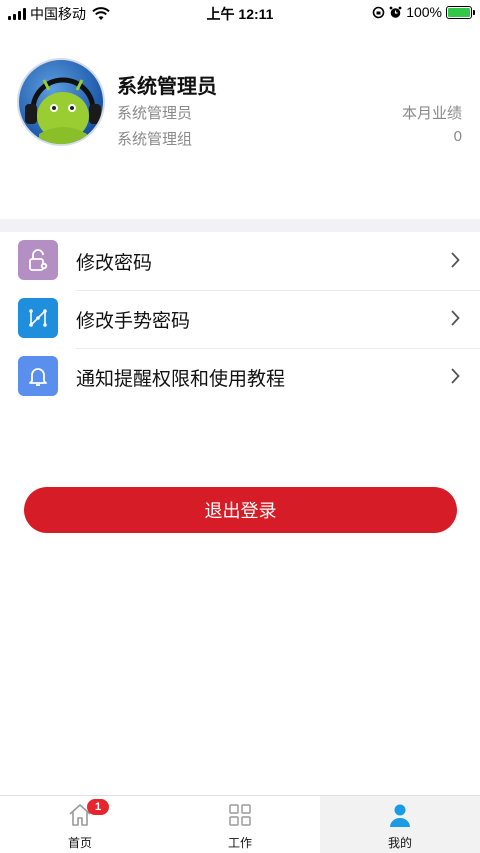 The height and width of the screenshot is (853, 480). I want to click on battery-percent: 100%, so click(424, 12).